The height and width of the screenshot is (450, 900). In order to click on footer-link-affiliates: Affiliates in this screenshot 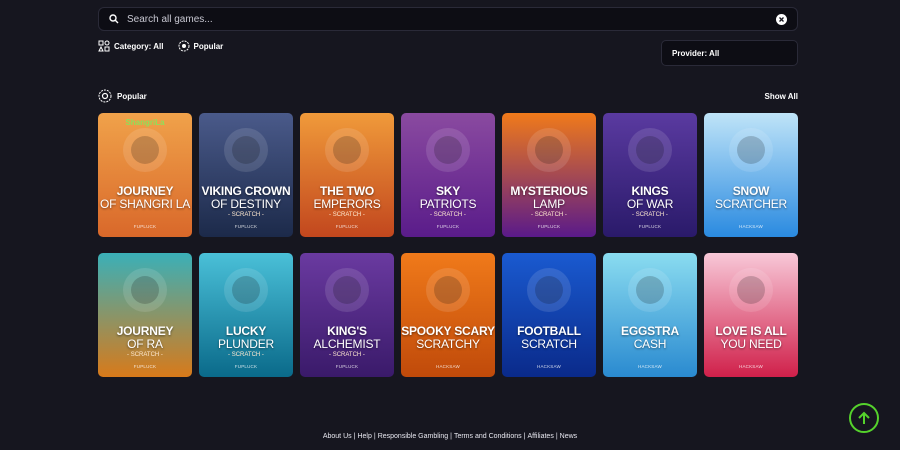, I will do `click(540, 436)`.